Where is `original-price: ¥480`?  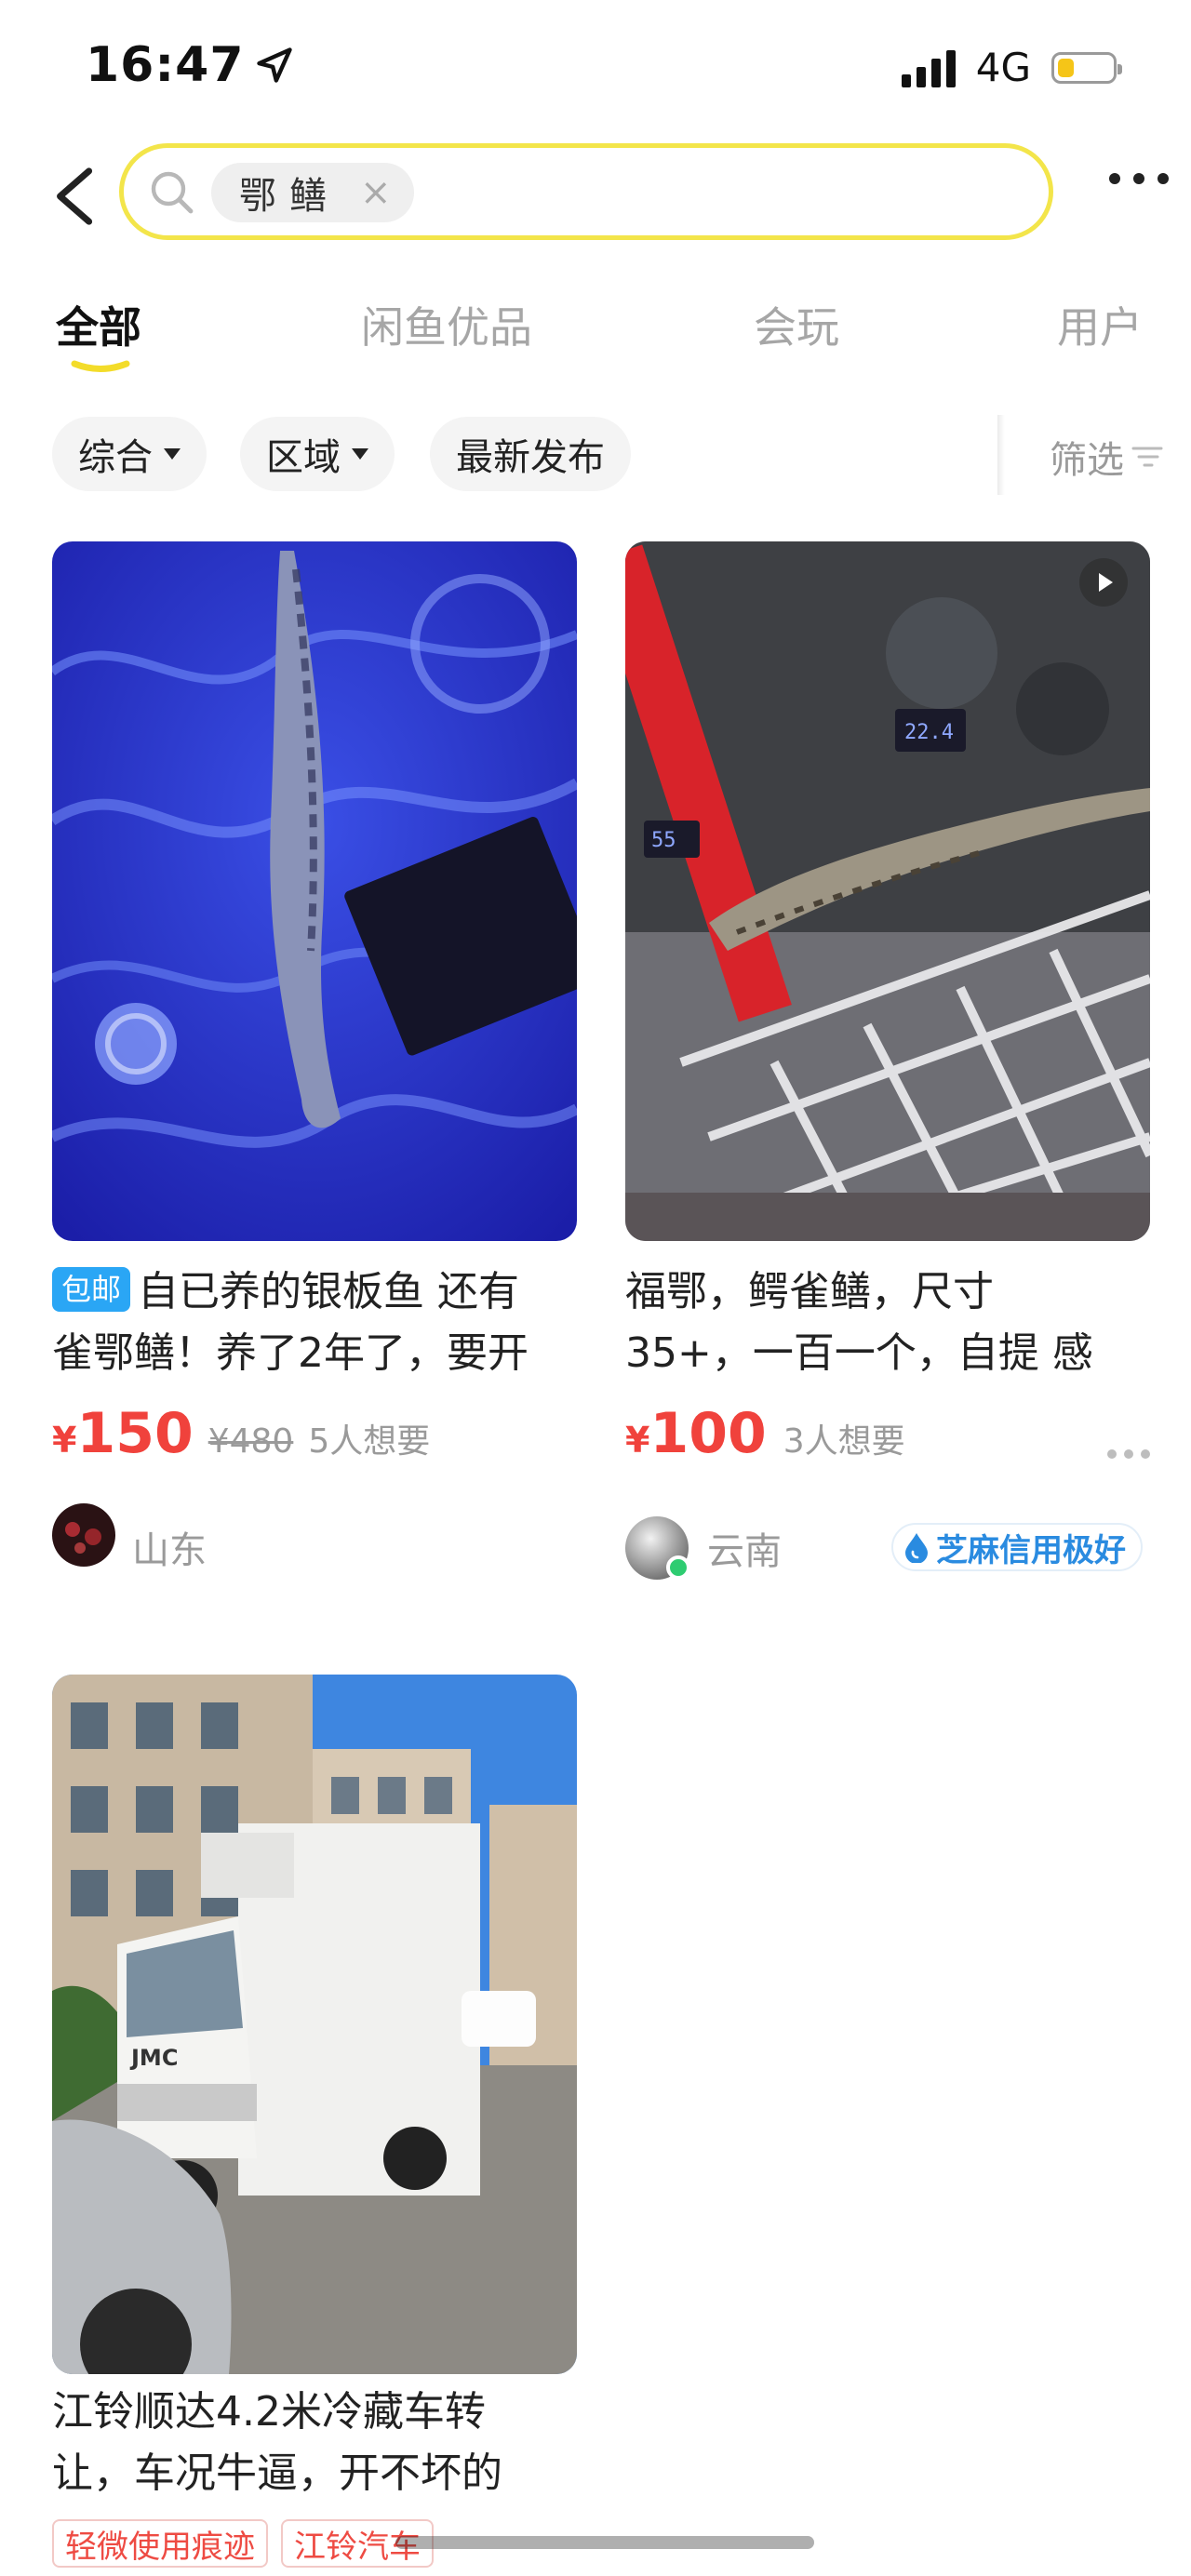
original-price: ¥480 is located at coordinates (250, 1441).